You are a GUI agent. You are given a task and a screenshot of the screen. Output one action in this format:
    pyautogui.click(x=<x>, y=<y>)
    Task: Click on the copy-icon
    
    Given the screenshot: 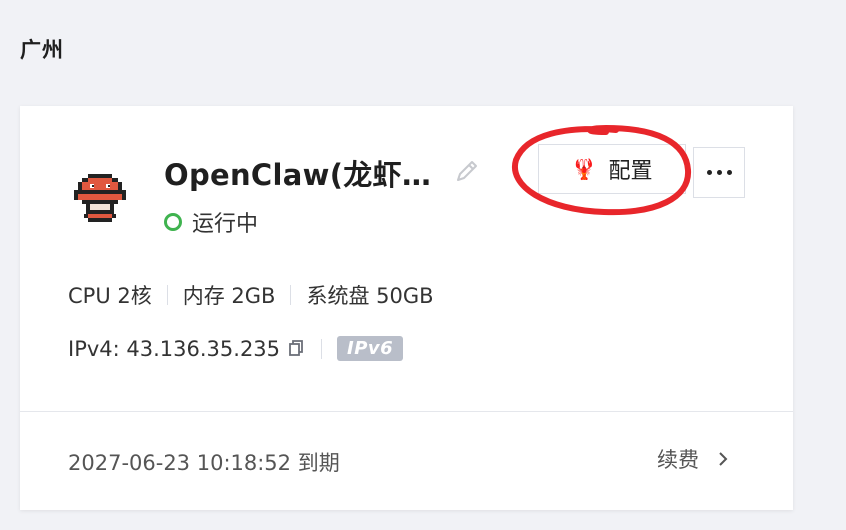 What is the action you would take?
    pyautogui.click(x=296, y=349)
    